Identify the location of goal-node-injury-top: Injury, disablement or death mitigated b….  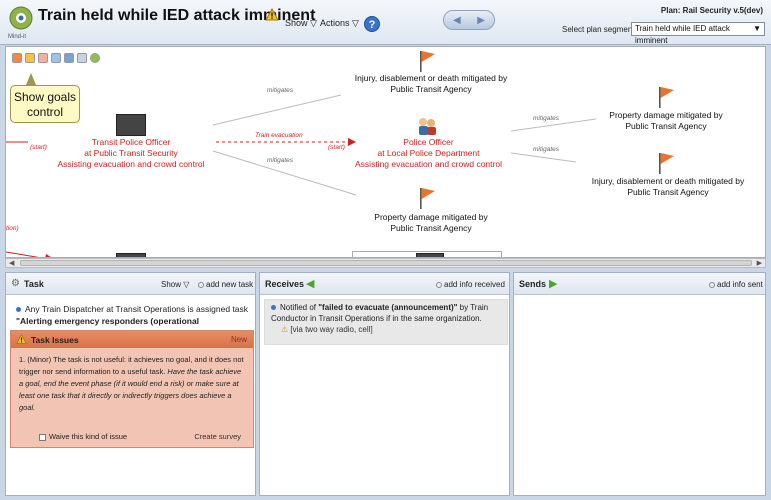
(431, 84).